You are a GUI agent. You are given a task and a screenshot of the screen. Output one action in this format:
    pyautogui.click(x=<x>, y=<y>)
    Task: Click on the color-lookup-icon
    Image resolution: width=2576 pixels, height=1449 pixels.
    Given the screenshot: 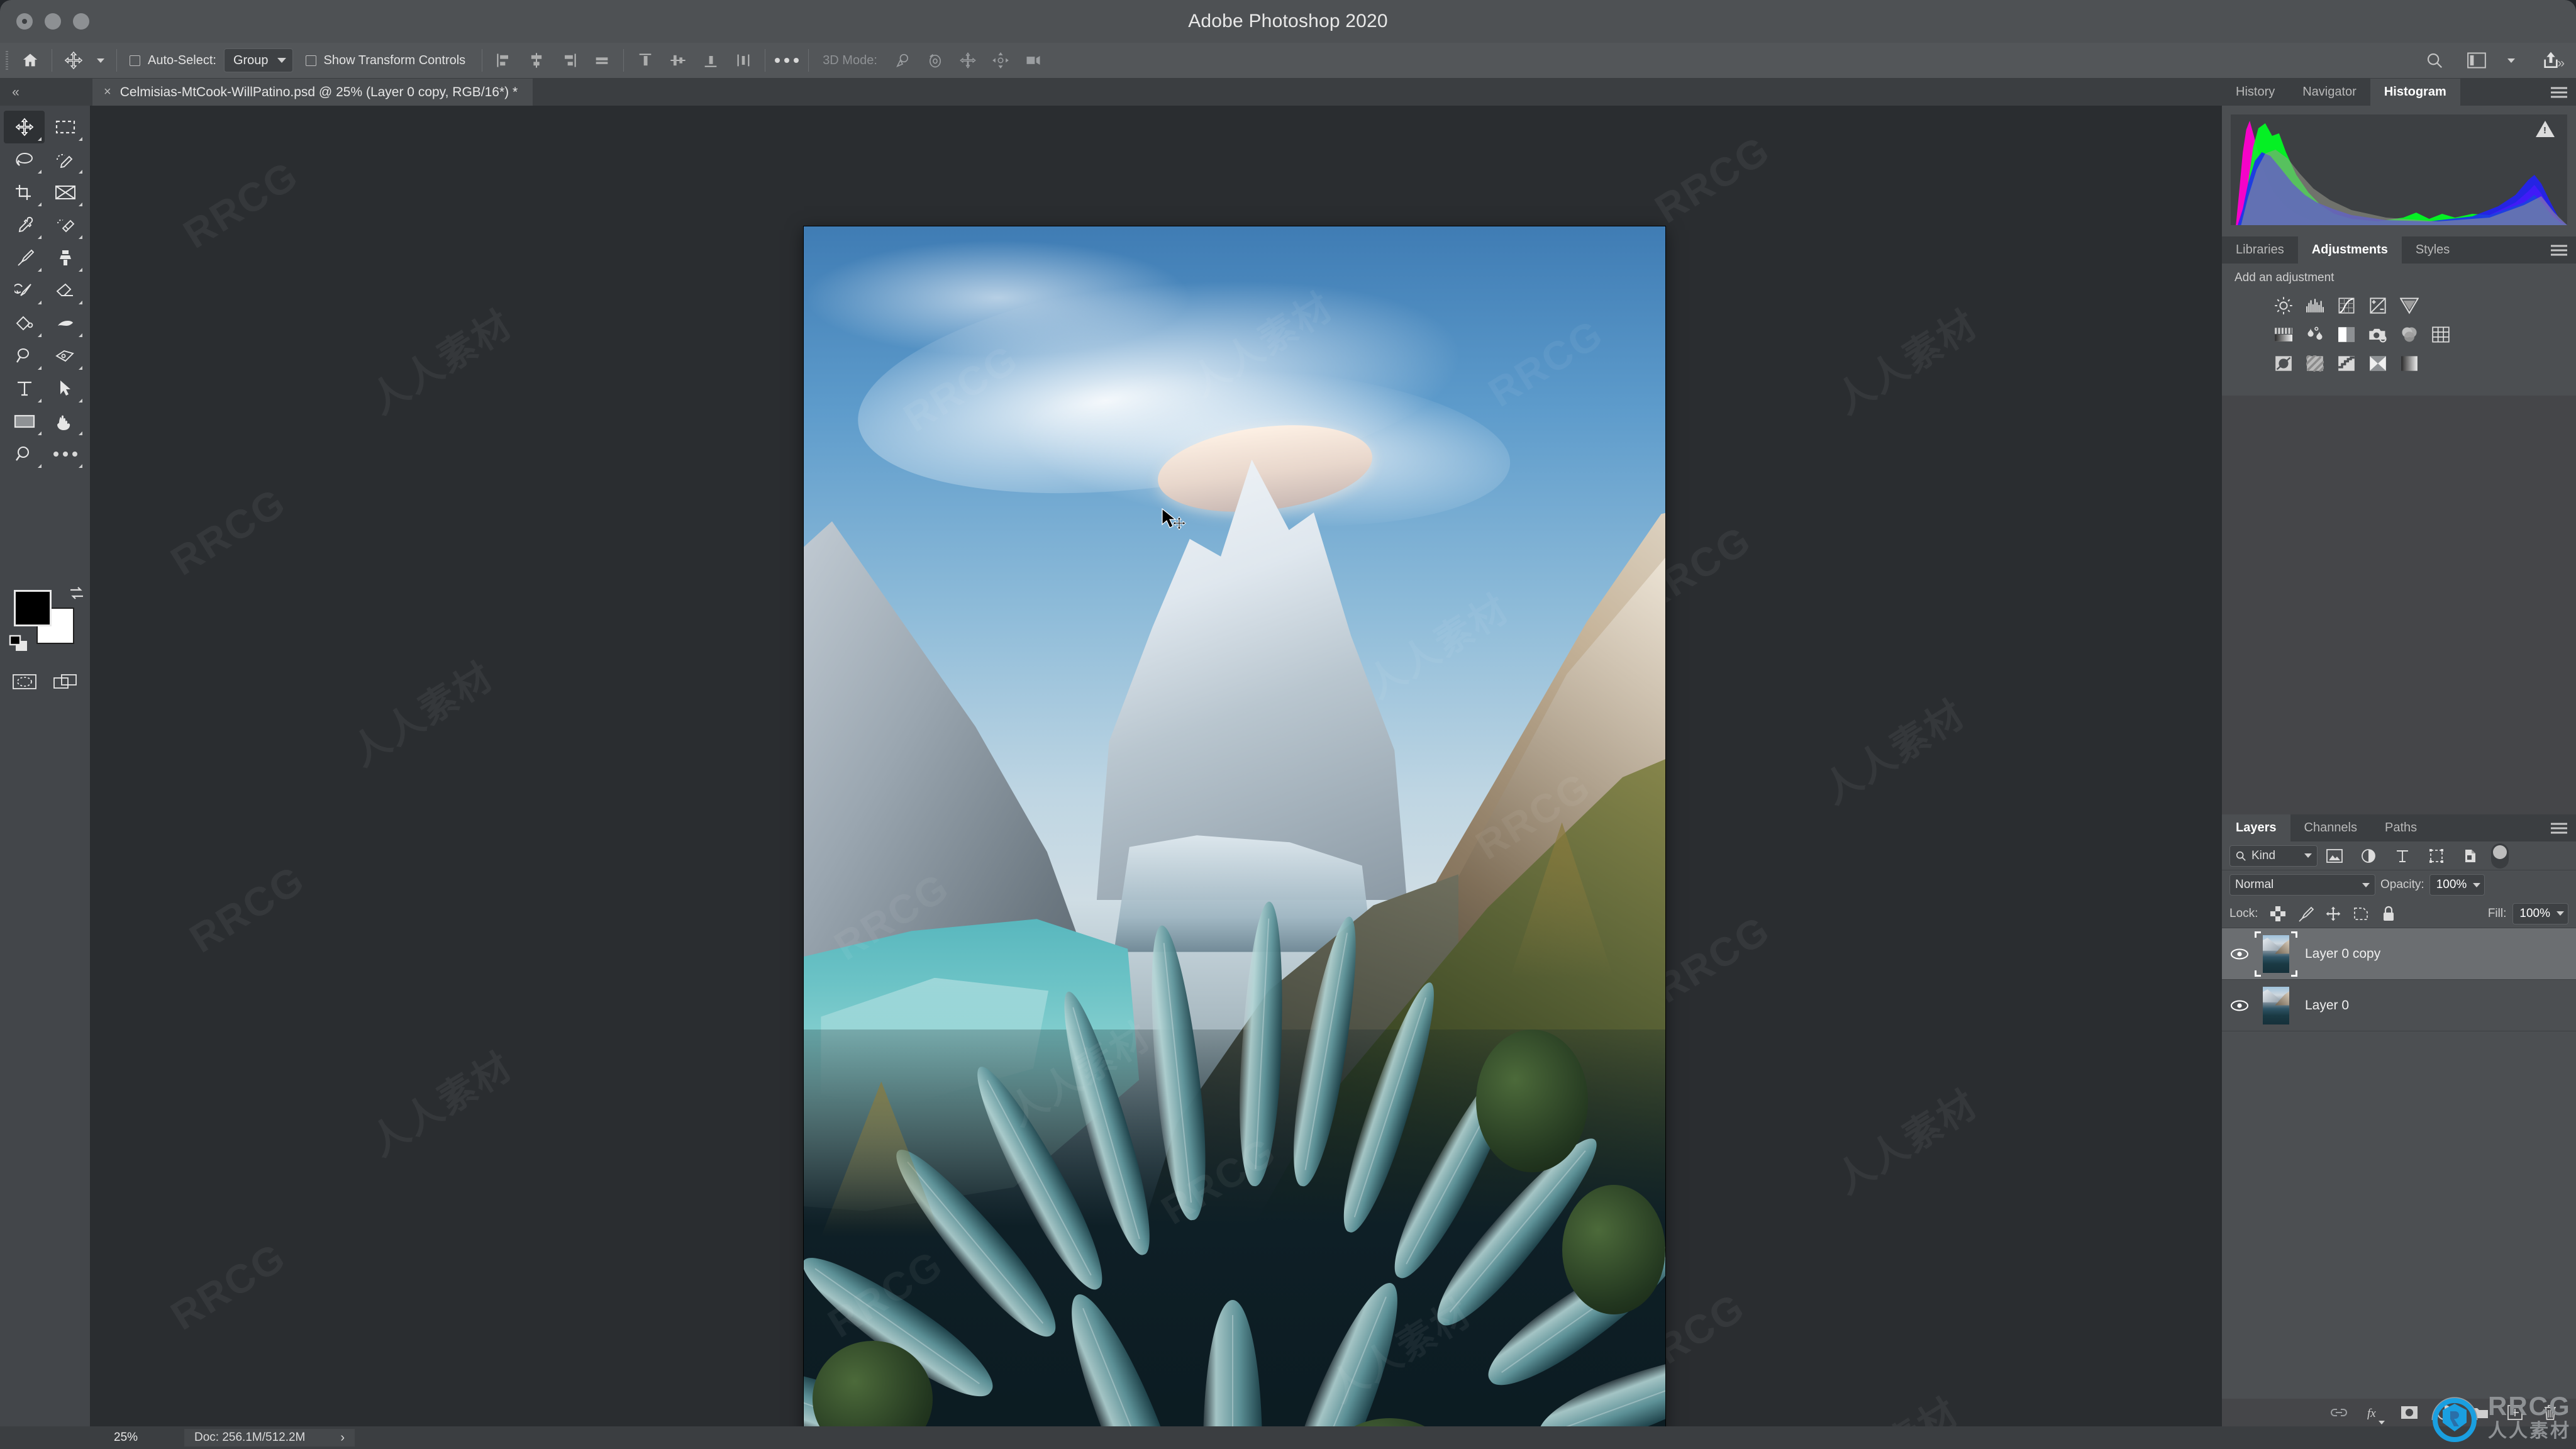 What is the action you would take?
    pyautogui.click(x=2440, y=334)
    